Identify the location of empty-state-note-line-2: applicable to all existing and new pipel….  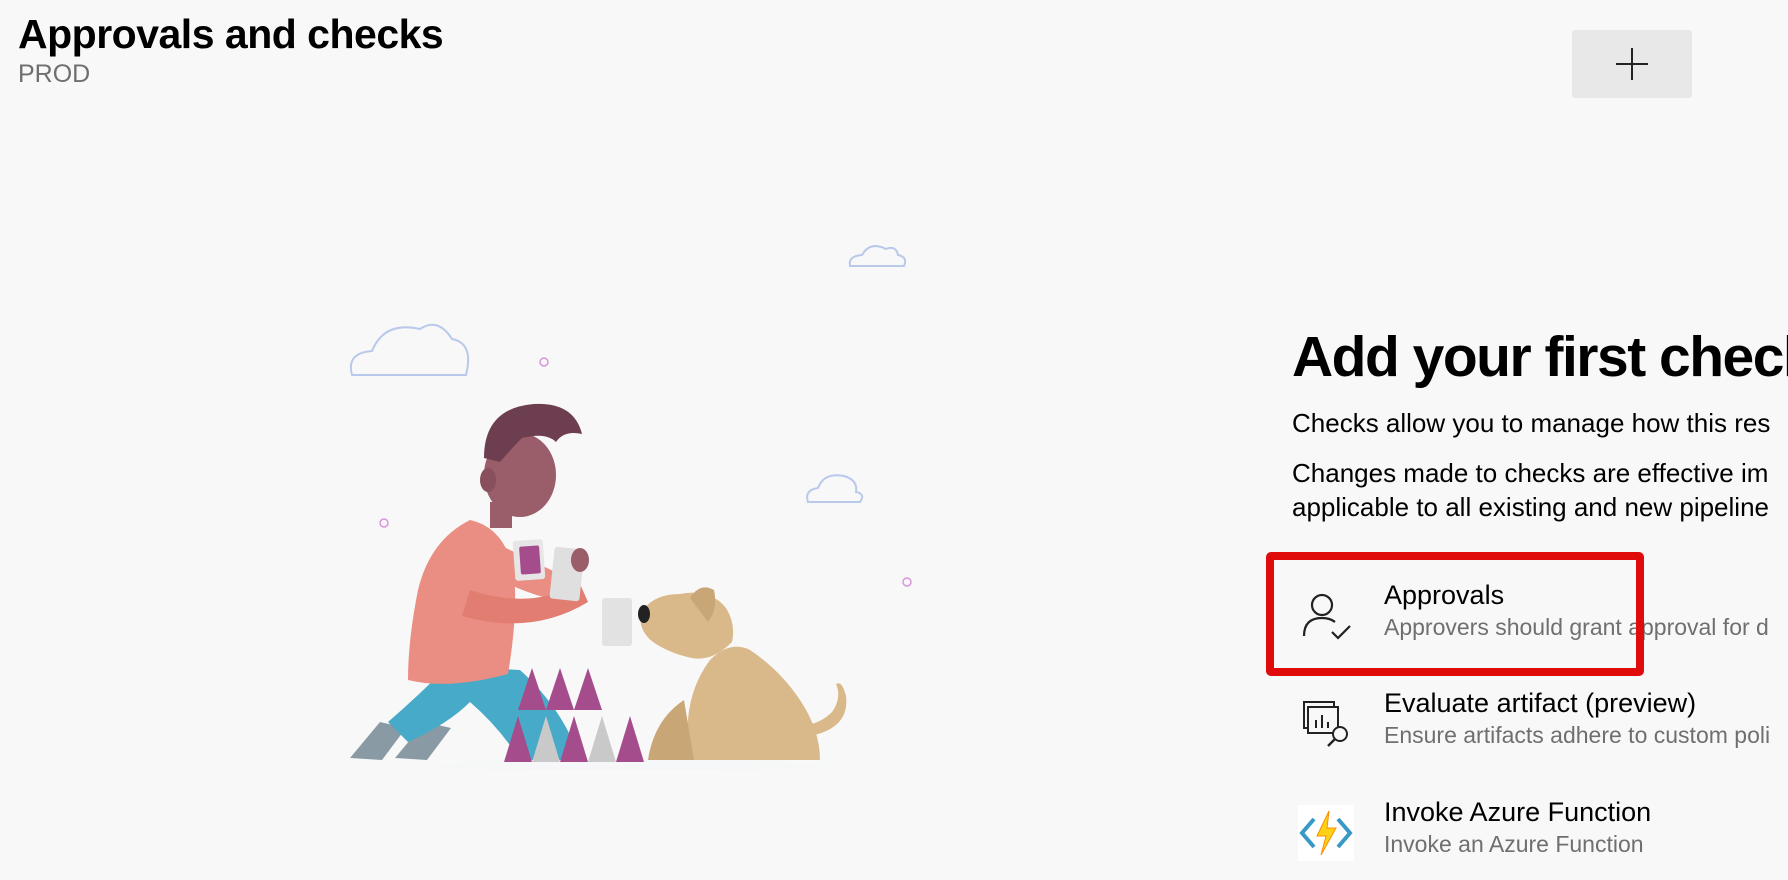
(1530, 507).